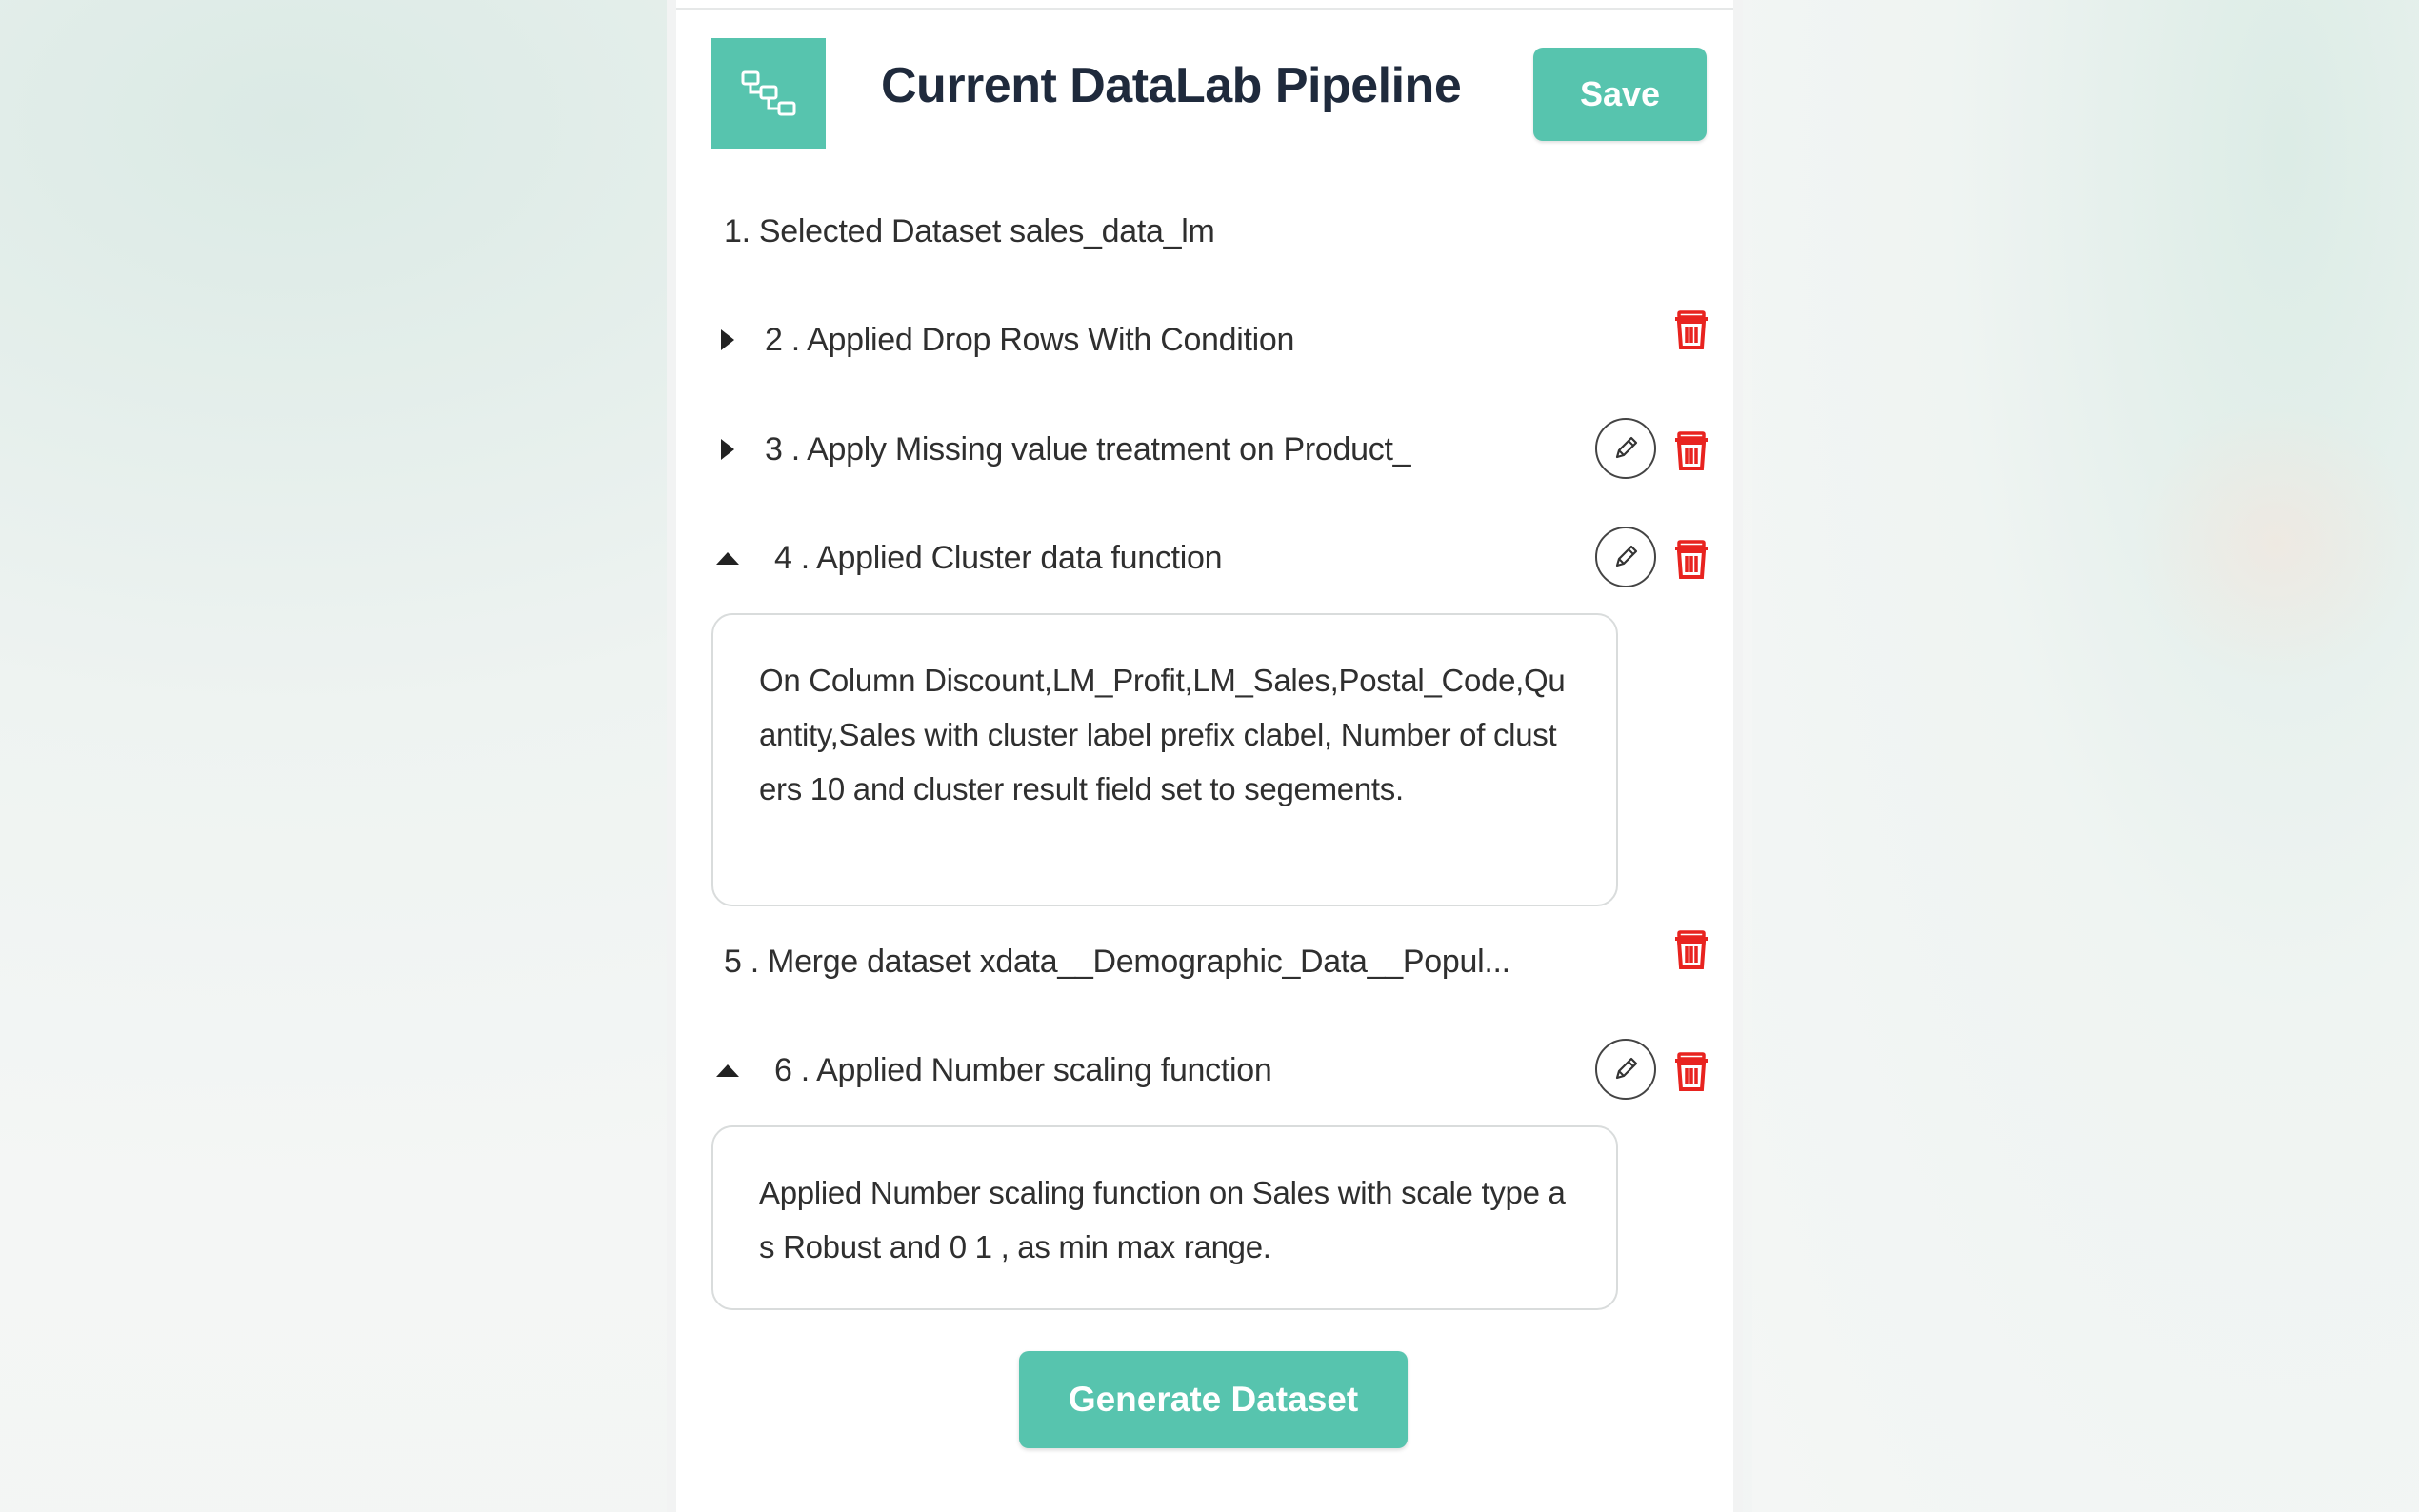 This screenshot has height=1512, width=2419. What do you see at coordinates (768, 93) in the screenshot?
I see `pipeline-flow-icon` at bounding box center [768, 93].